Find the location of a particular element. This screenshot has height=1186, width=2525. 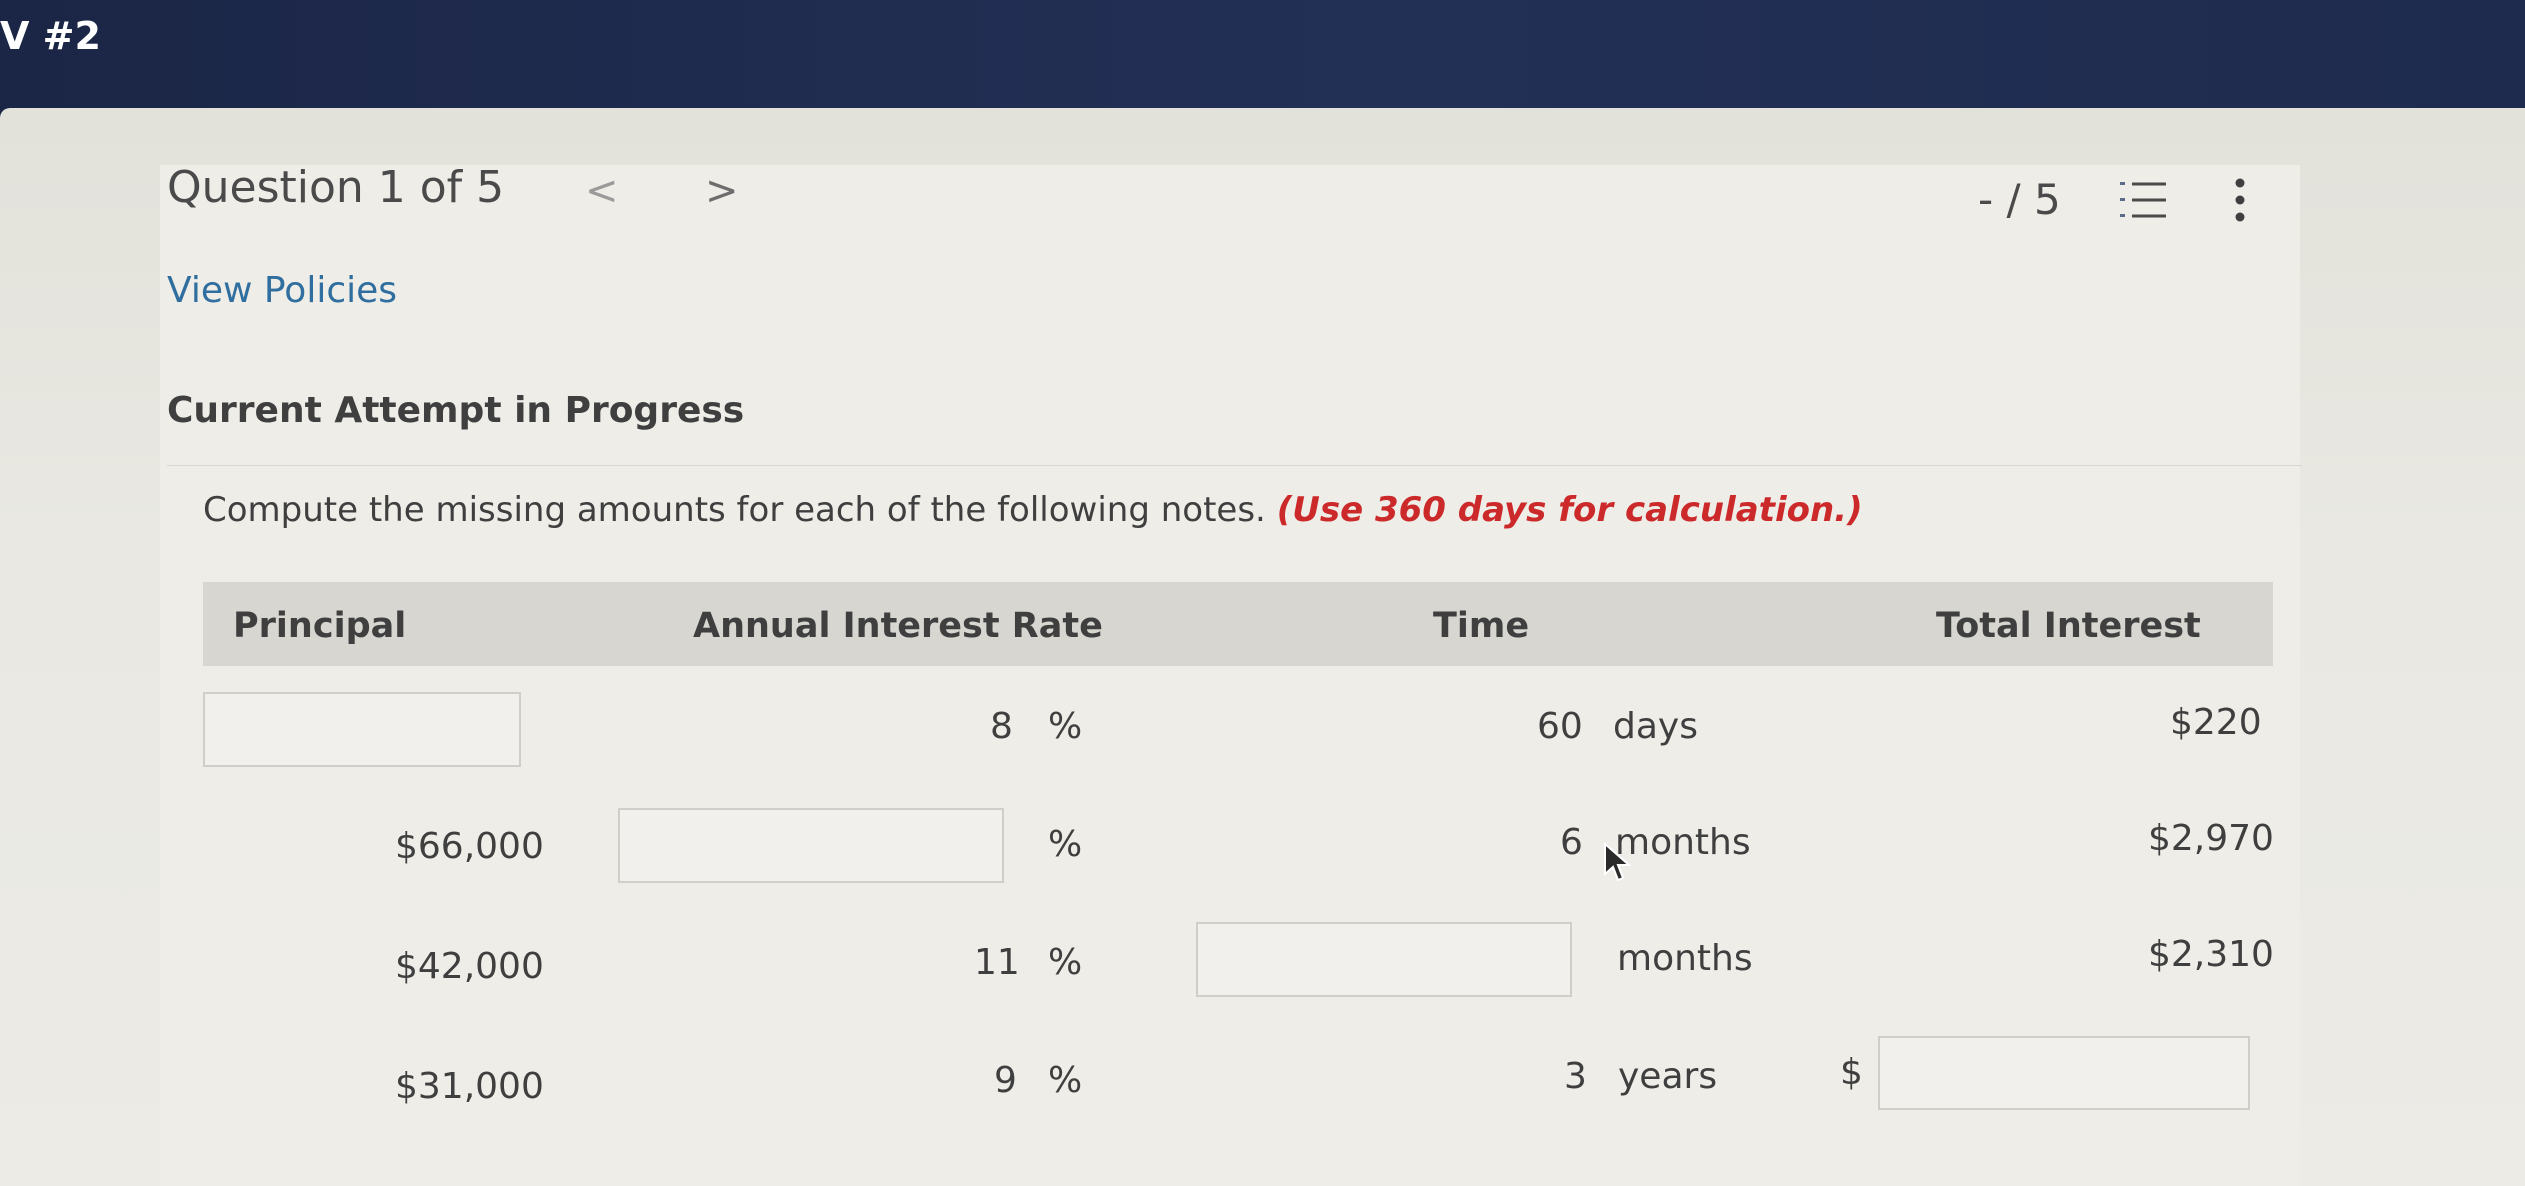

header-time: Time is located at coordinates (1481, 626).